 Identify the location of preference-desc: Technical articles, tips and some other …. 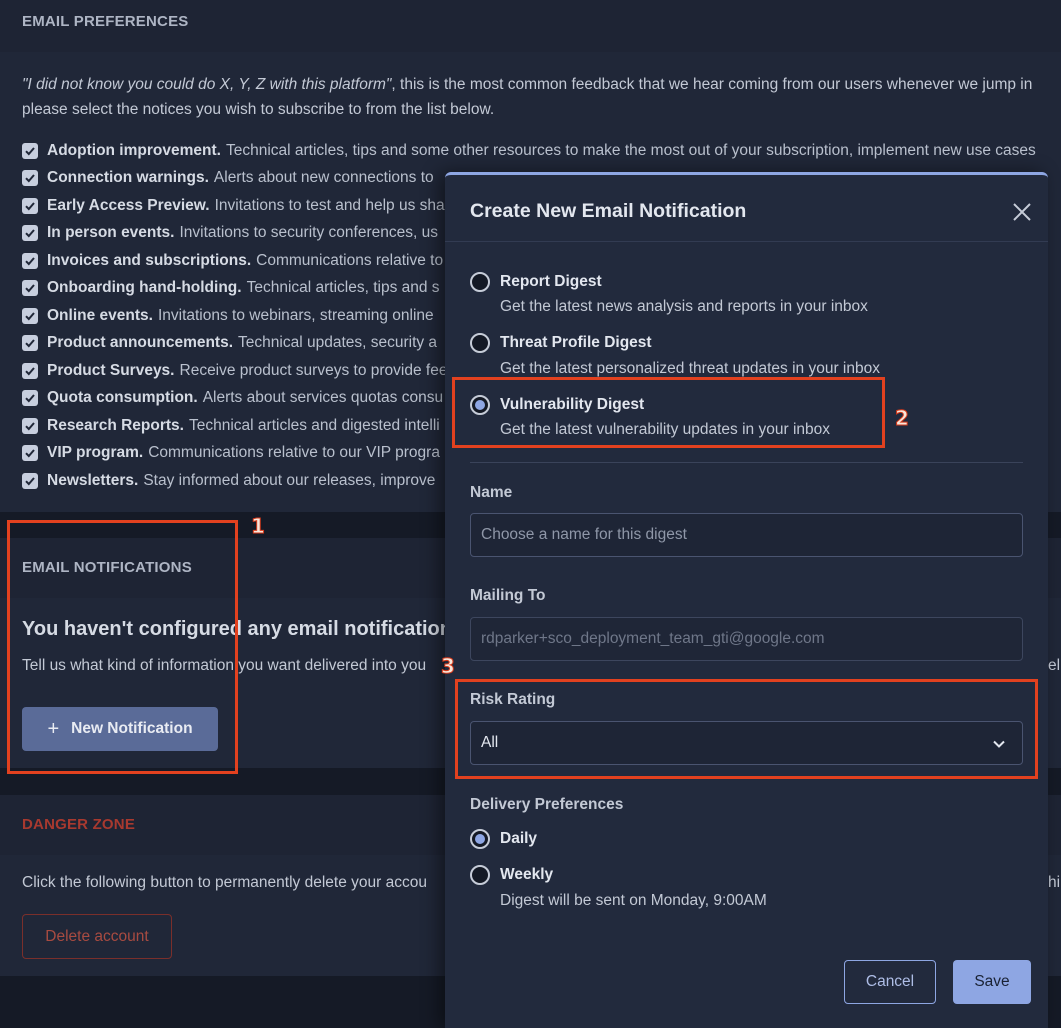
(630, 150).